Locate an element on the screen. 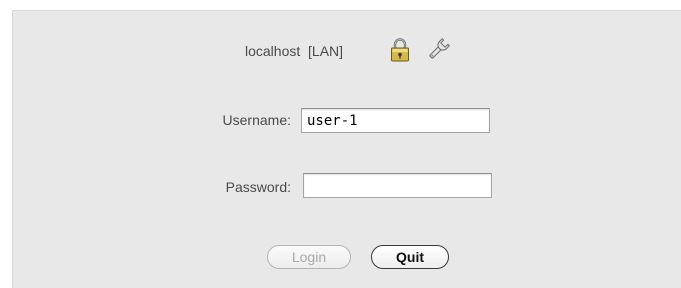  server-mode: [LAN] is located at coordinates (326, 51).